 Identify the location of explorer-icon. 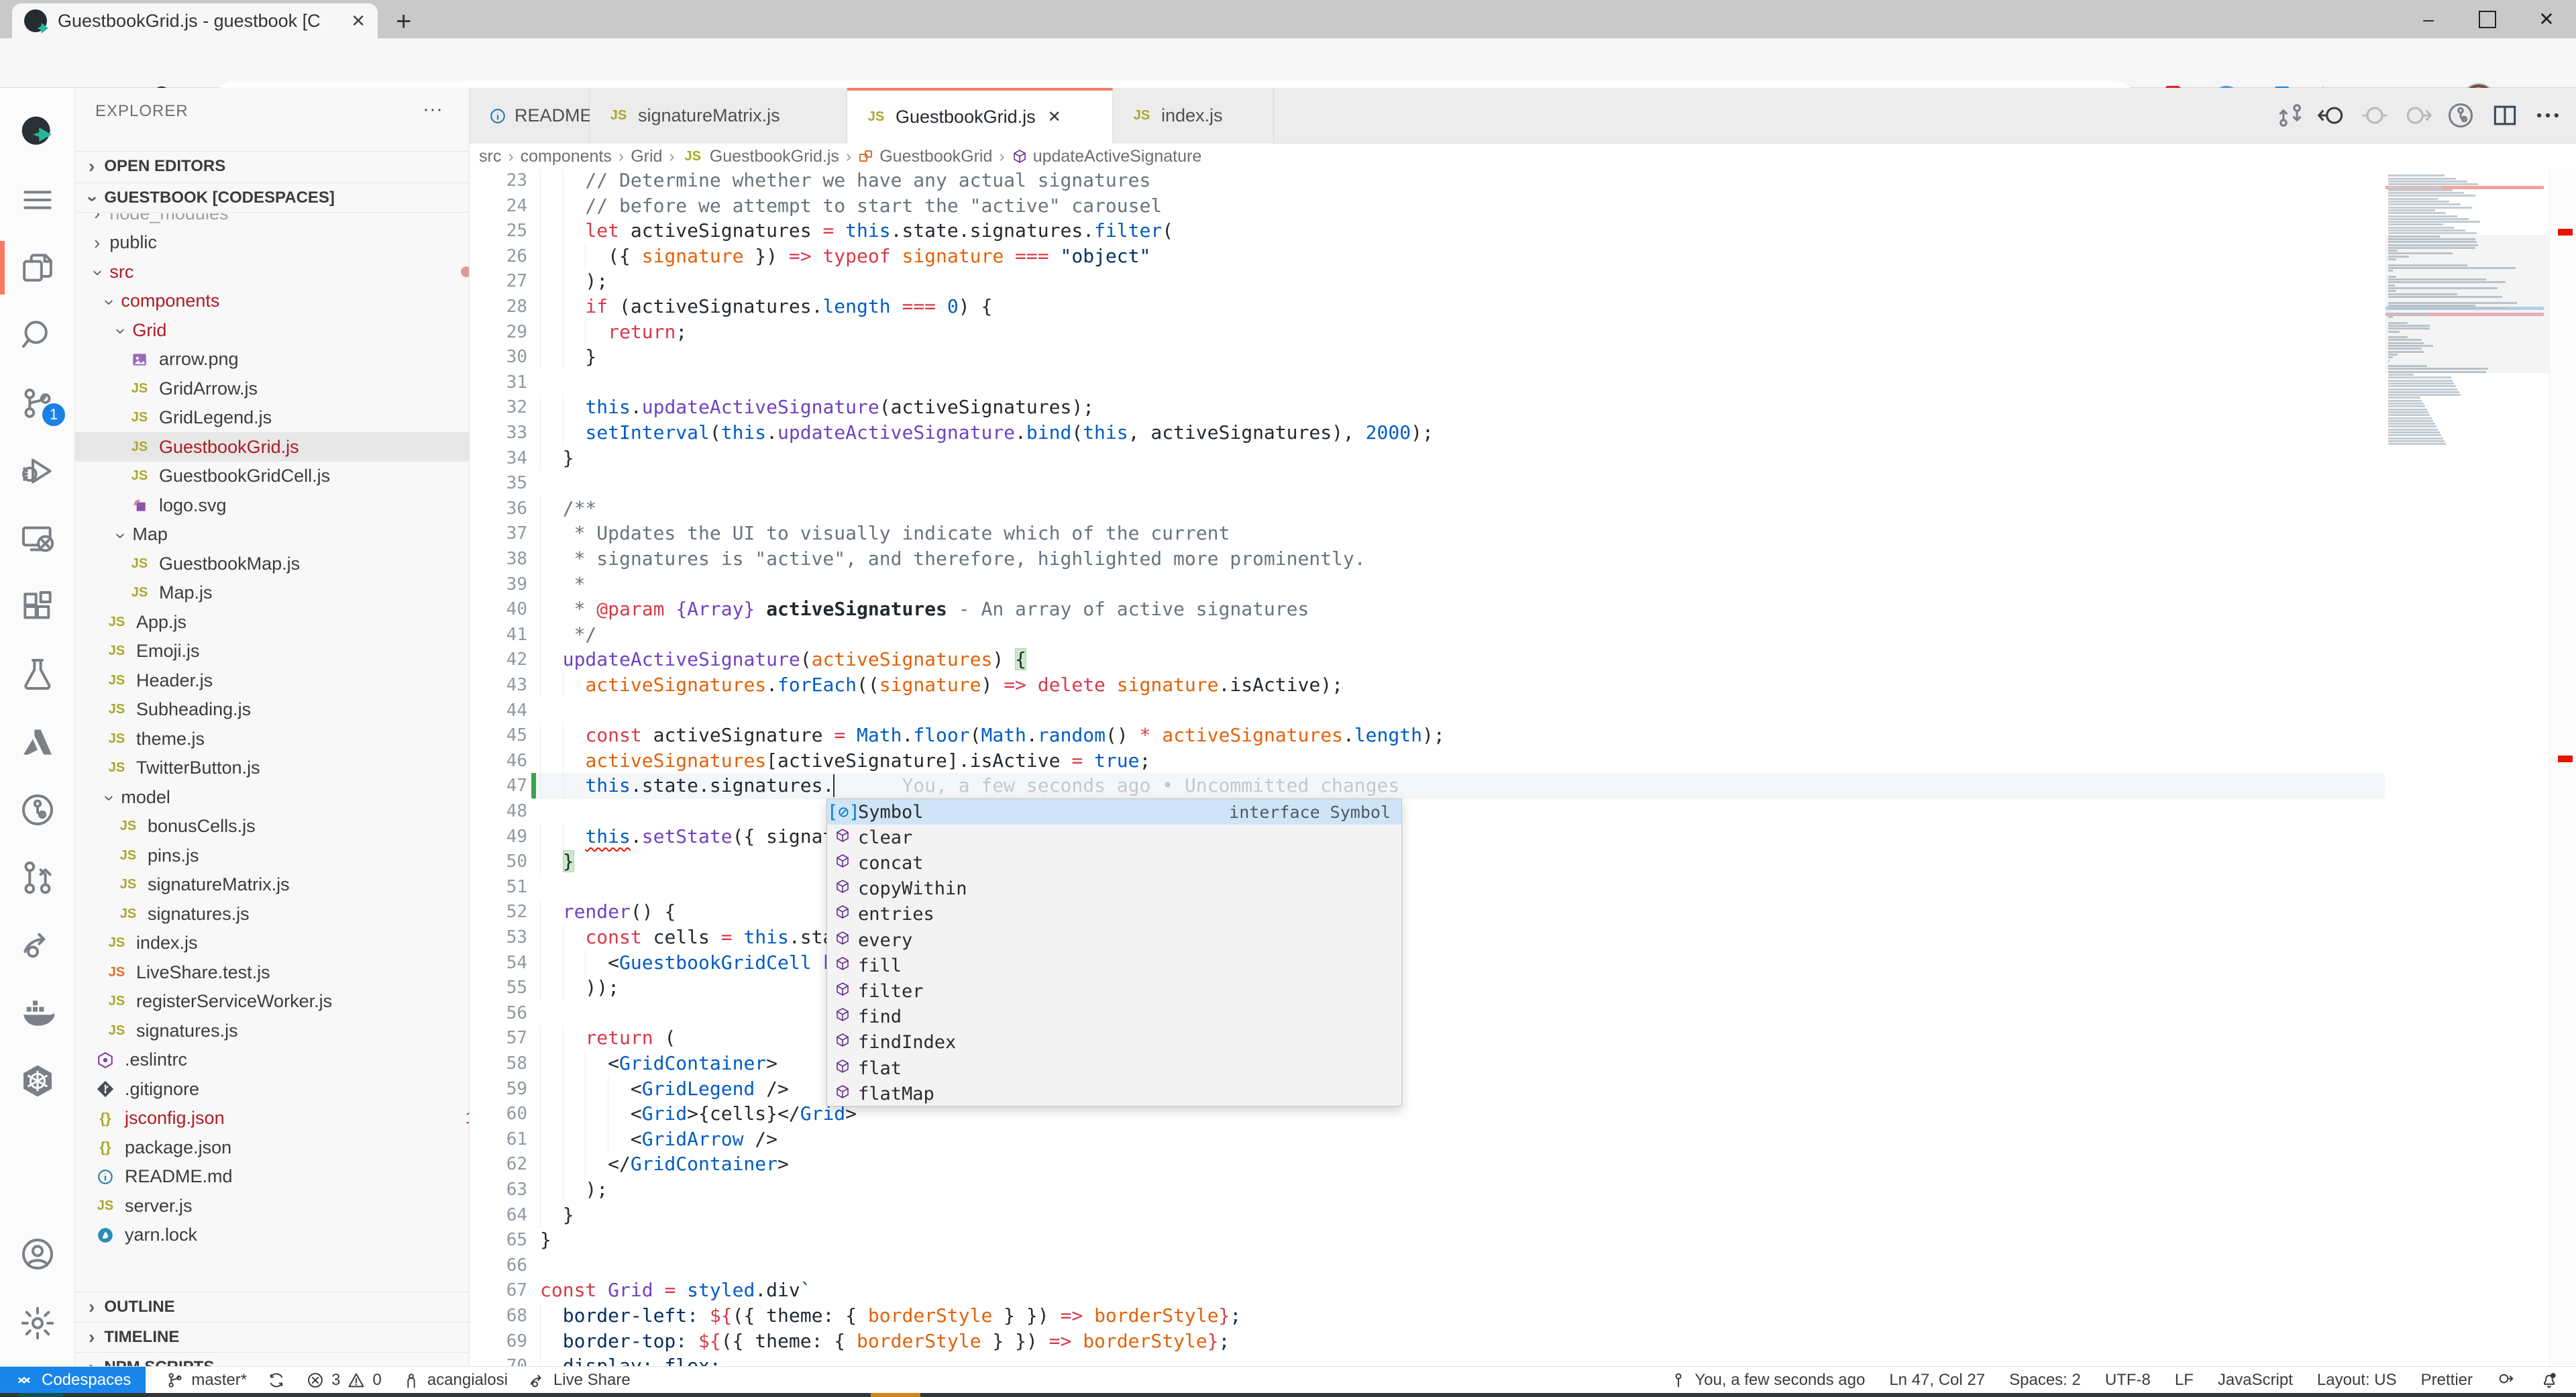
(37, 268).